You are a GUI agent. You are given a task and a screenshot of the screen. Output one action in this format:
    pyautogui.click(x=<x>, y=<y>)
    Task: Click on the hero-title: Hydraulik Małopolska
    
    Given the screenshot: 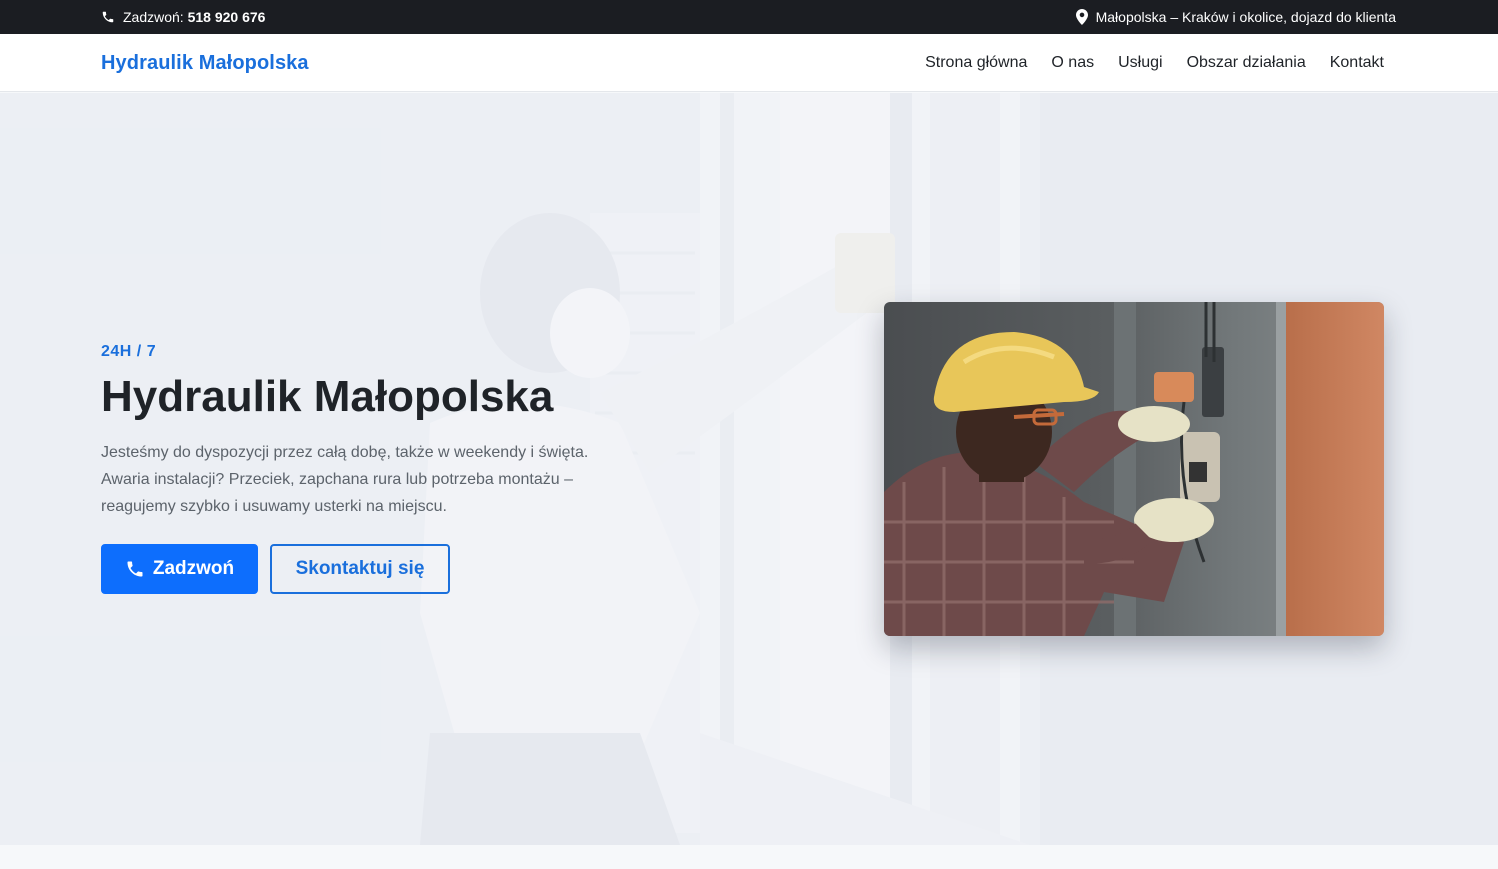 What is the action you would take?
    pyautogui.click(x=327, y=396)
    